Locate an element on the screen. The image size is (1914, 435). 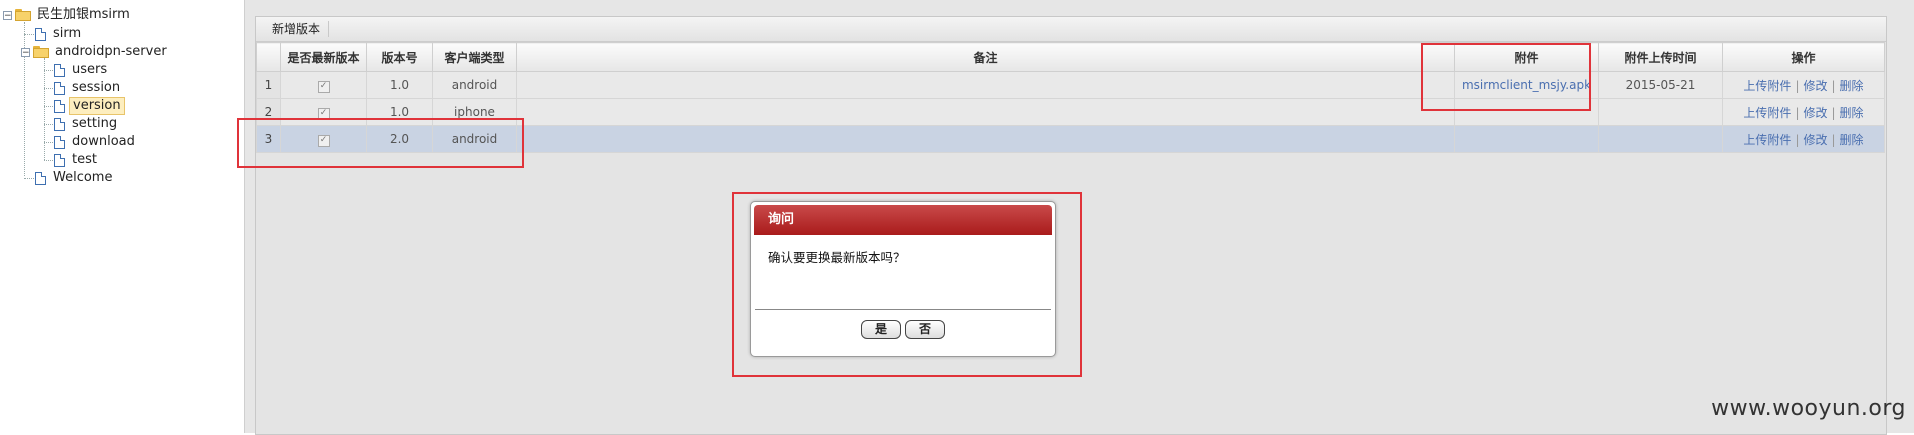
tree-node-session: session is located at coordinates (88, 88).